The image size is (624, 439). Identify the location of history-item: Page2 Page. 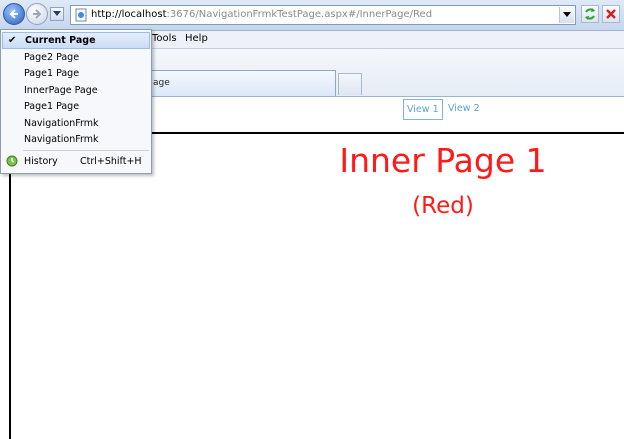
(76, 57).